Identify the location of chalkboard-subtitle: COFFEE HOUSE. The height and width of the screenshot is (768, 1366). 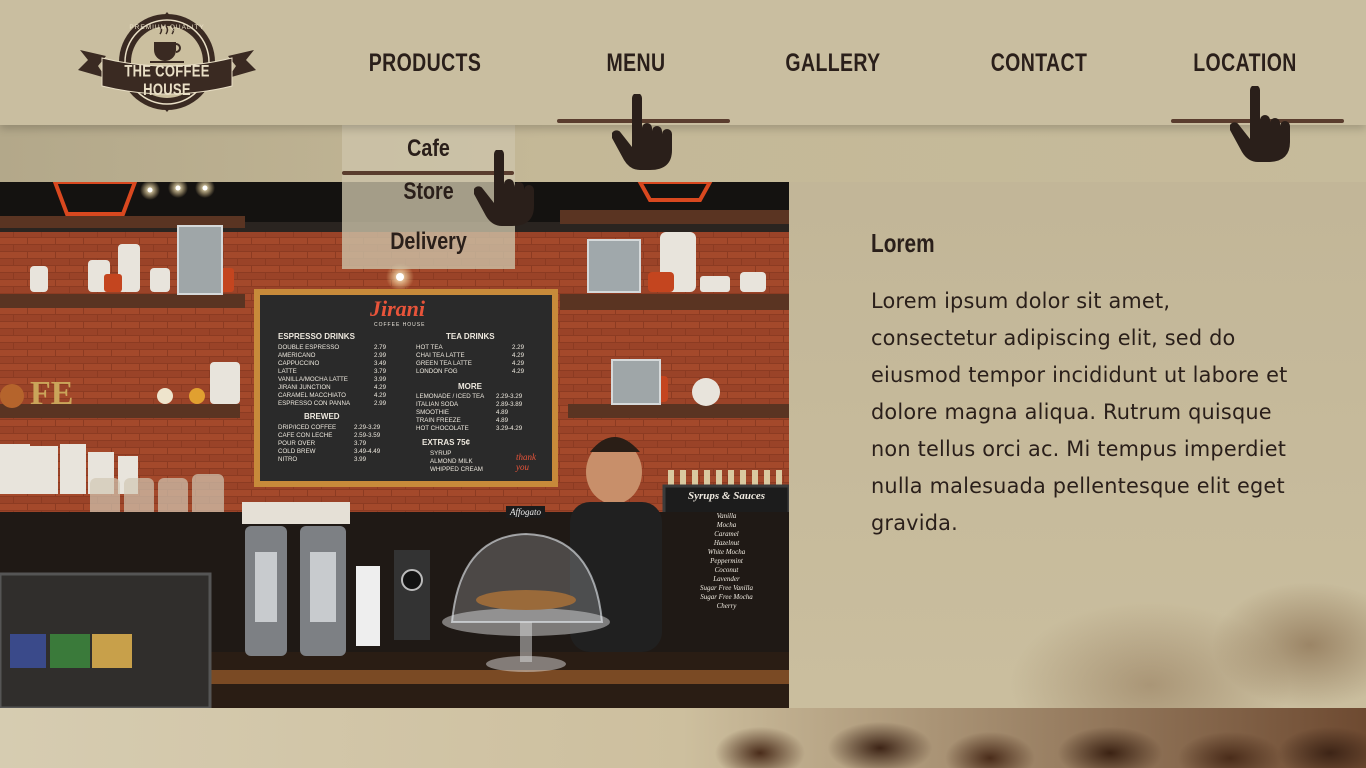
(400, 325).